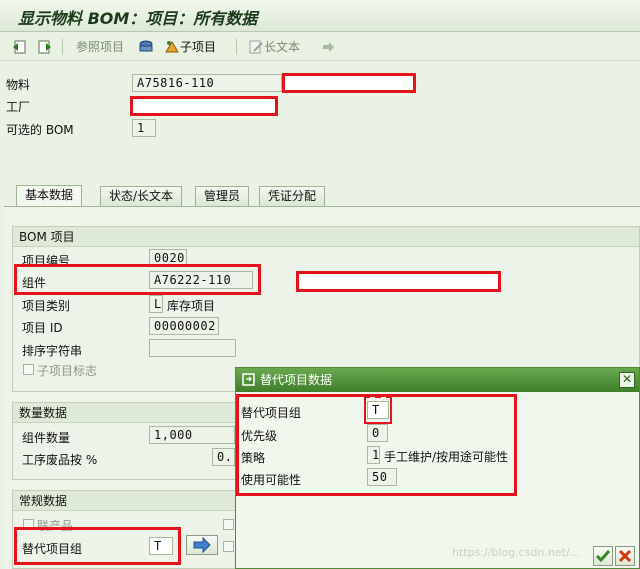 This screenshot has width=640, height=569. I want to click on stack-icon, so click(146, 47).